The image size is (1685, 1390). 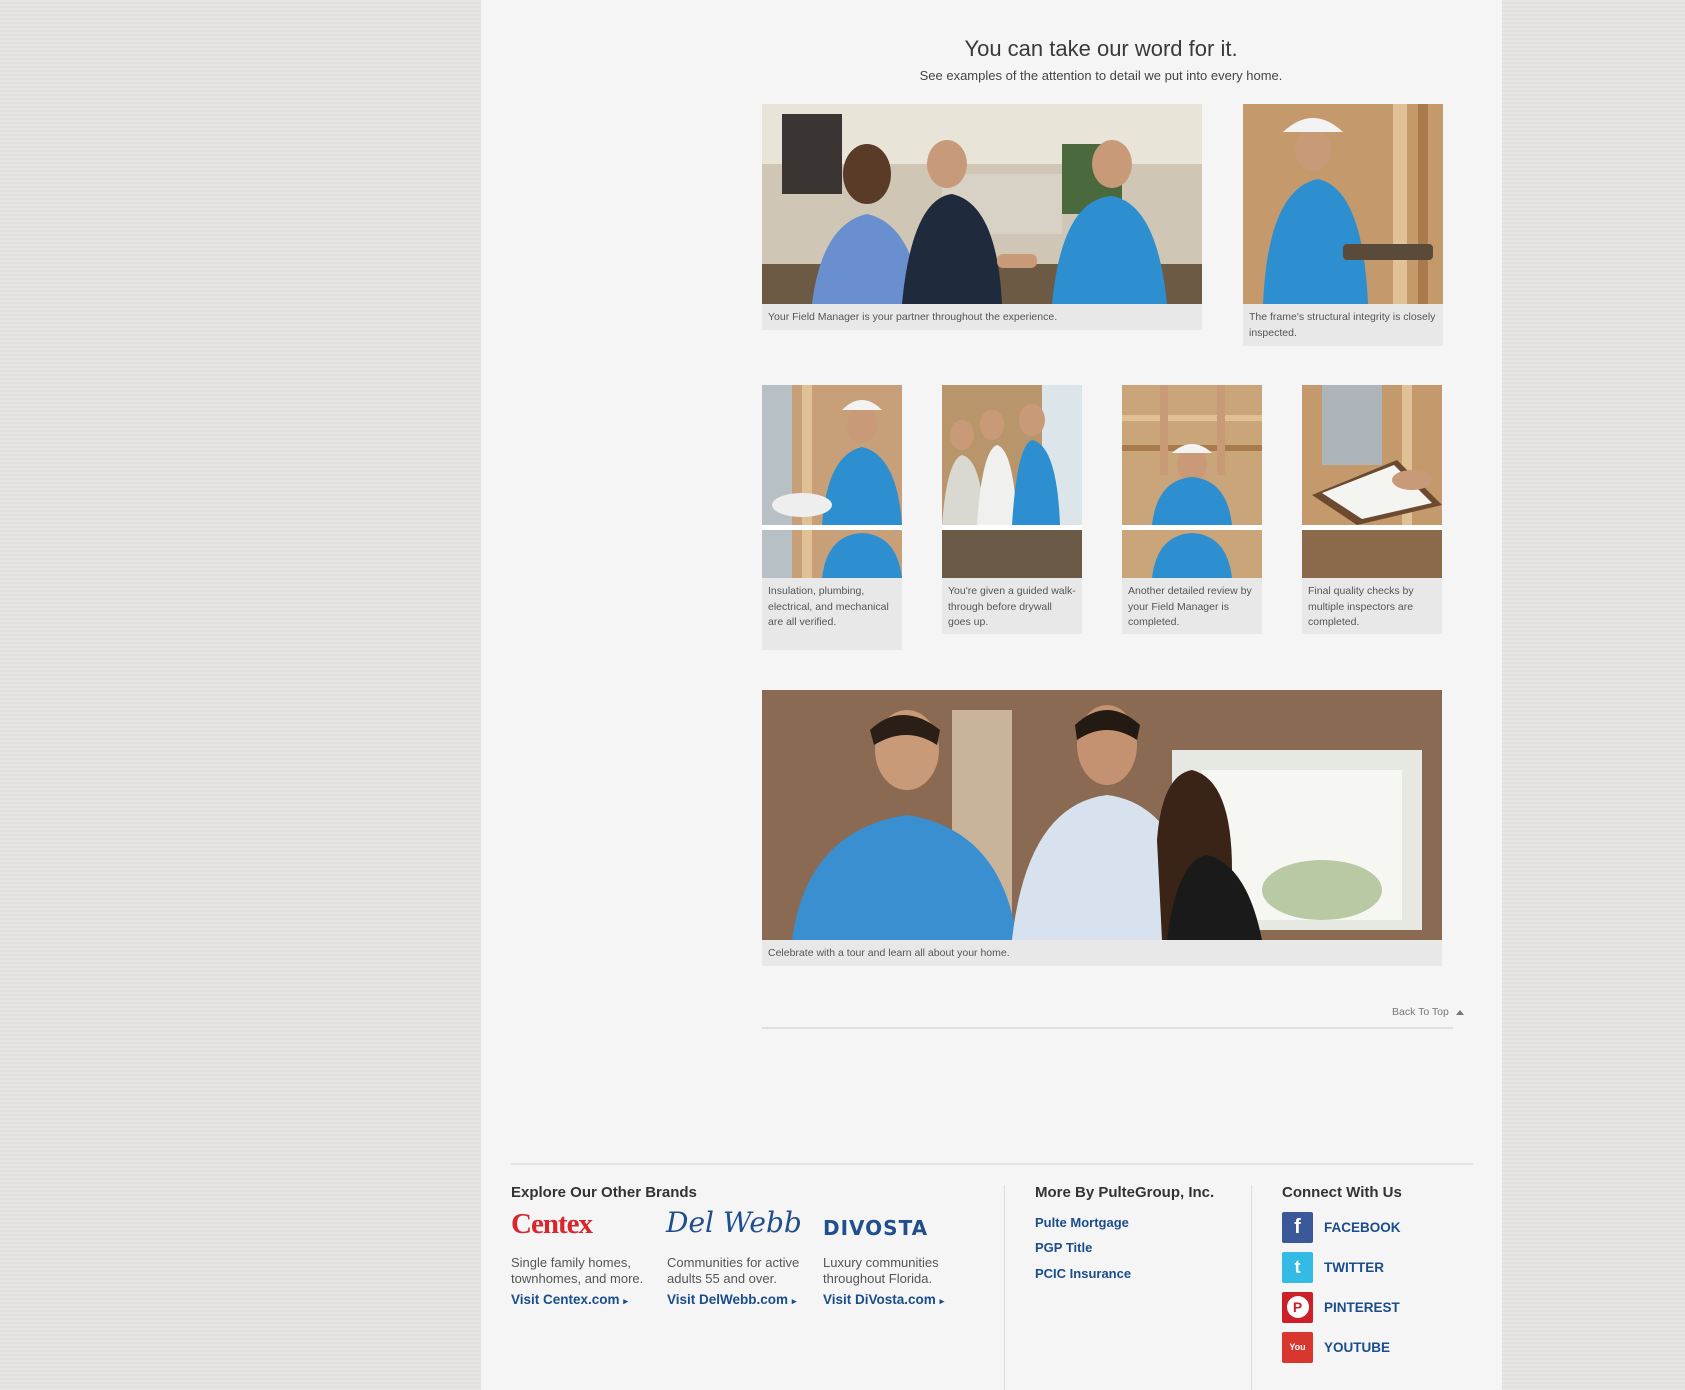 What do you see at coordinates (982, 204) in the screenshot?
I see `photo-handshake` at bounding box center [982, 204].